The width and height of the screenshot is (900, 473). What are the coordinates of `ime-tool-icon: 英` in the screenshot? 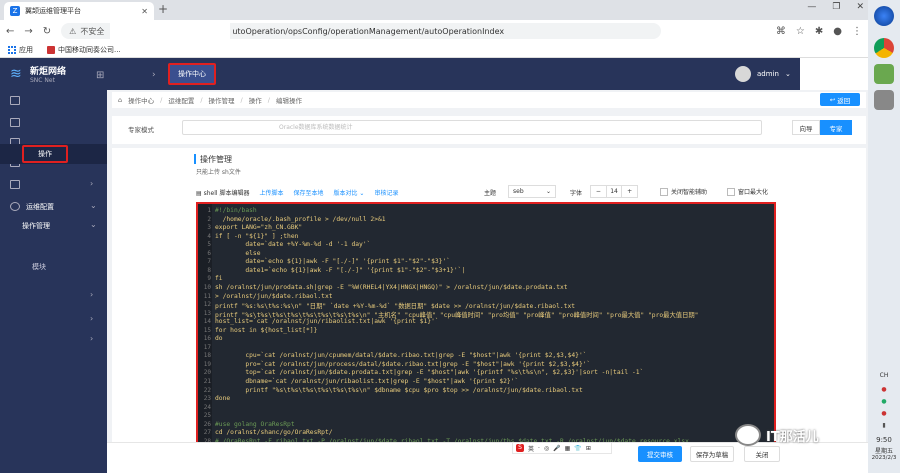 It's located at (531, 448).